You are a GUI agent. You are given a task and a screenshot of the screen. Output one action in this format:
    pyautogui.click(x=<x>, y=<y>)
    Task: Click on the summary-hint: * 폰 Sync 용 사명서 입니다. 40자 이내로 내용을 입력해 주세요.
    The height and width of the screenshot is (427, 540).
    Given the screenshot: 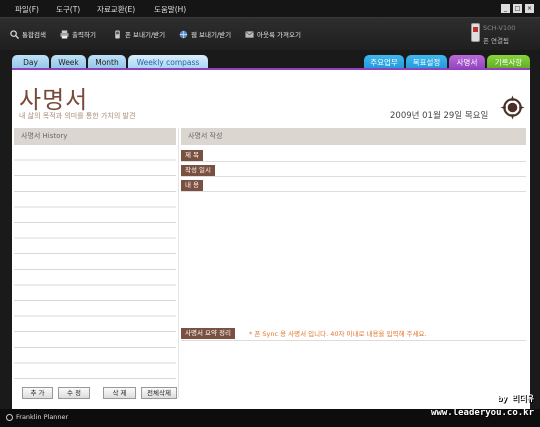 What is the action you would take?
    pyautogui.click(x=338, y=334)
    